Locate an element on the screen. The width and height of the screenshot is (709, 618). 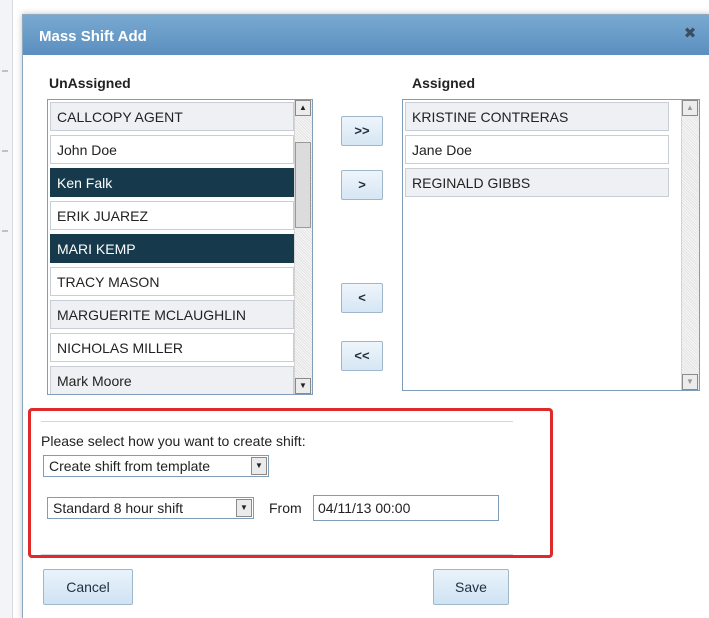
scroll-thumb is located at coordinates (303, 185).